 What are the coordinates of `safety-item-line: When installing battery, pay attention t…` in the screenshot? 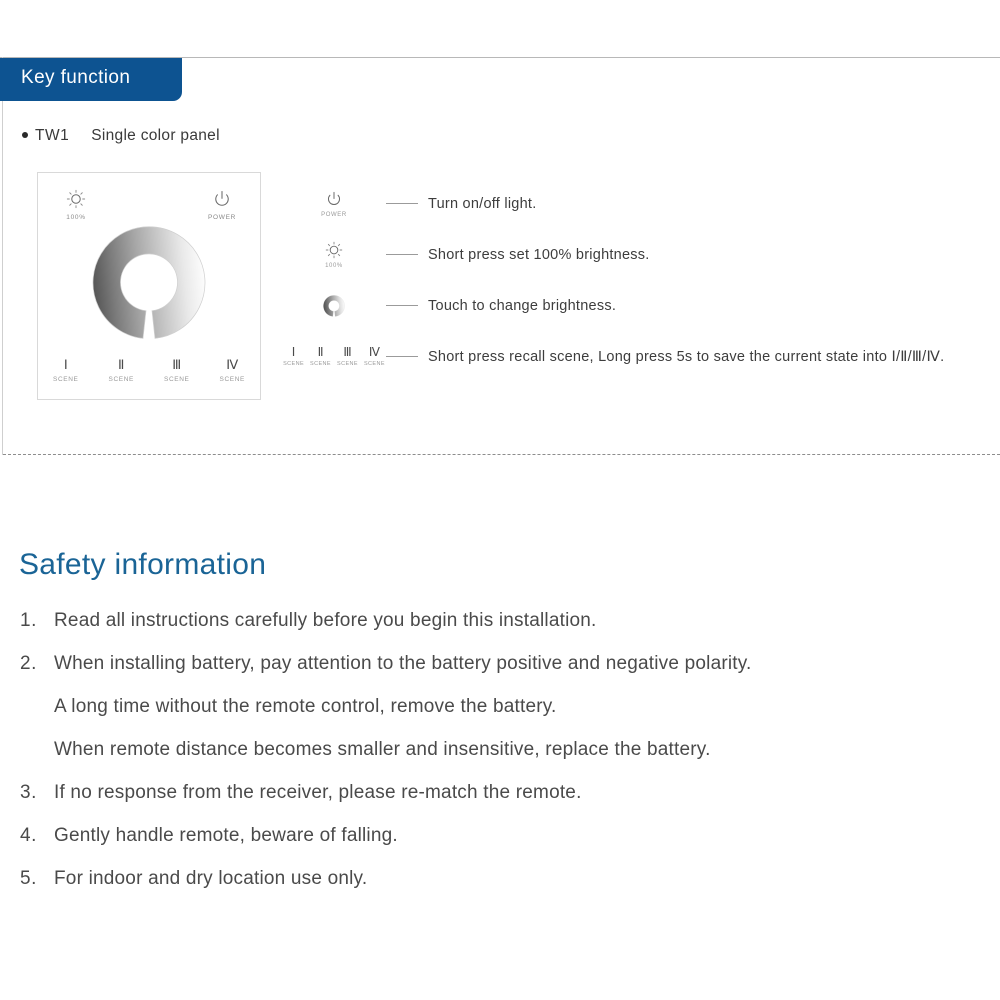 It's located at (403, 663).